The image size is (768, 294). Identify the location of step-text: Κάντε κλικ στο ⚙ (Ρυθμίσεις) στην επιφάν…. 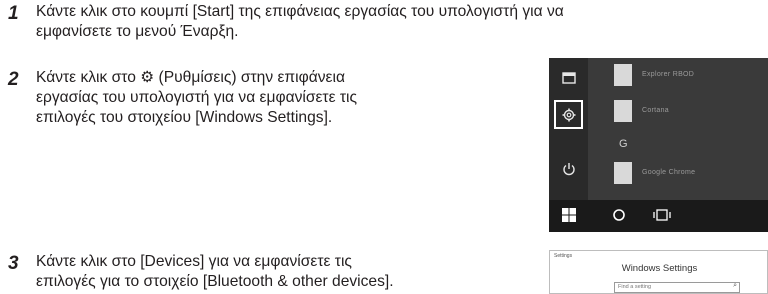
(196, 98).